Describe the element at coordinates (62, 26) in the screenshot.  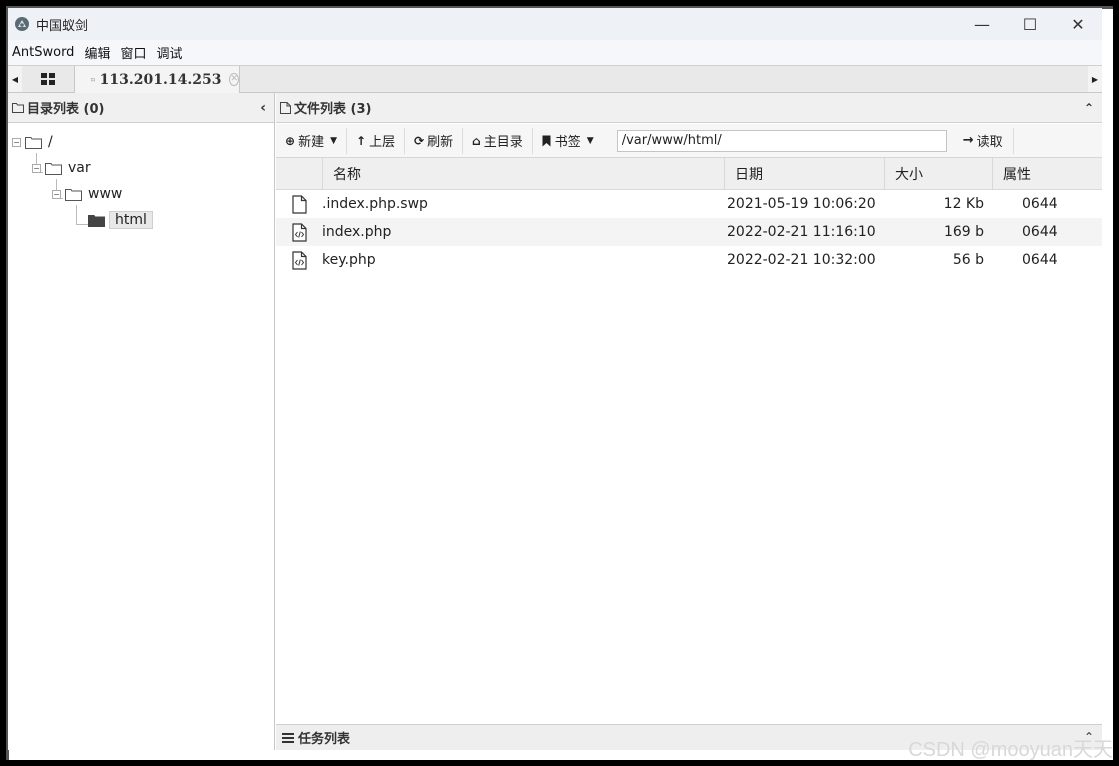
I see `window-title: 中国蚁剑` at that location.